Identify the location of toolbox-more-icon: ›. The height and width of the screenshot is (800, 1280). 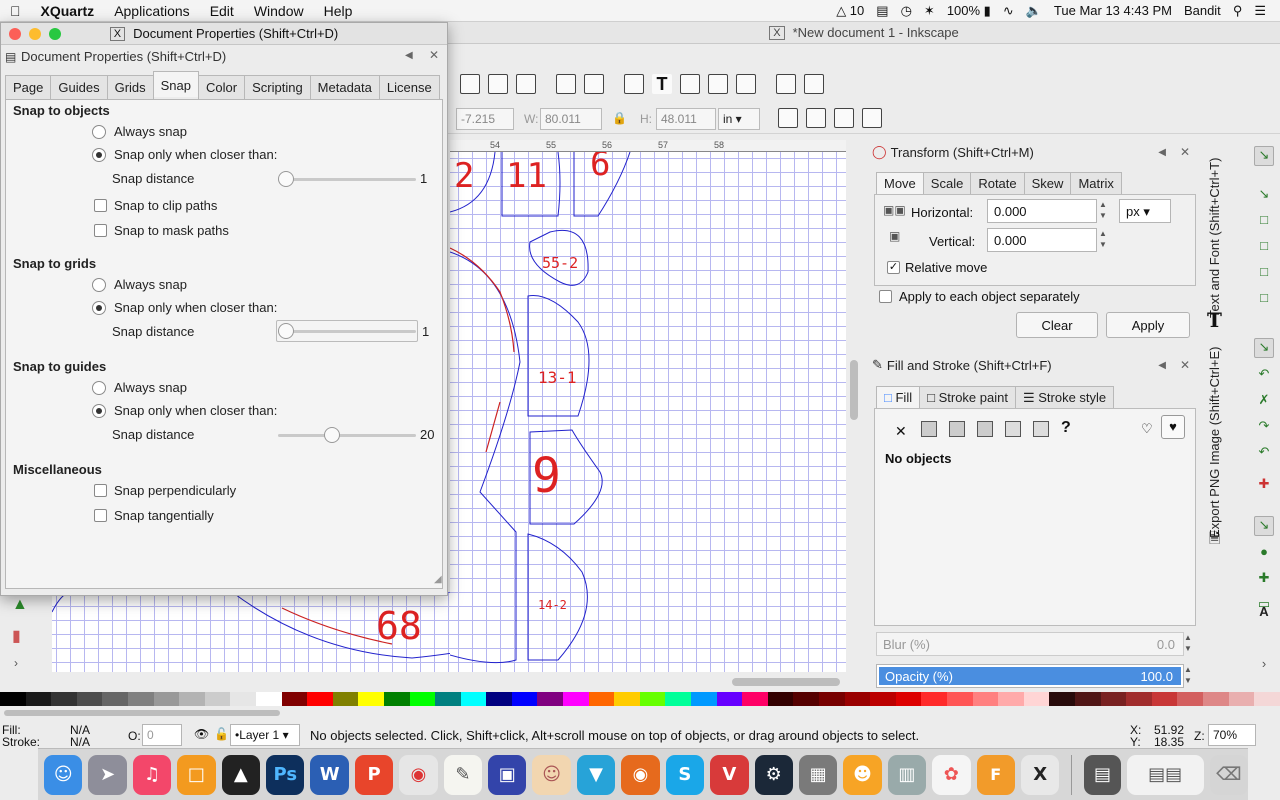
(16, 663).